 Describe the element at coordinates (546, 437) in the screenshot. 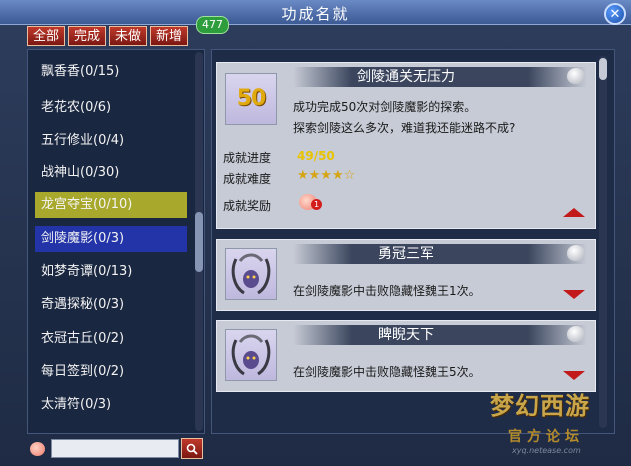

I see `watermark-subtitle: 官方论坛` at that location.